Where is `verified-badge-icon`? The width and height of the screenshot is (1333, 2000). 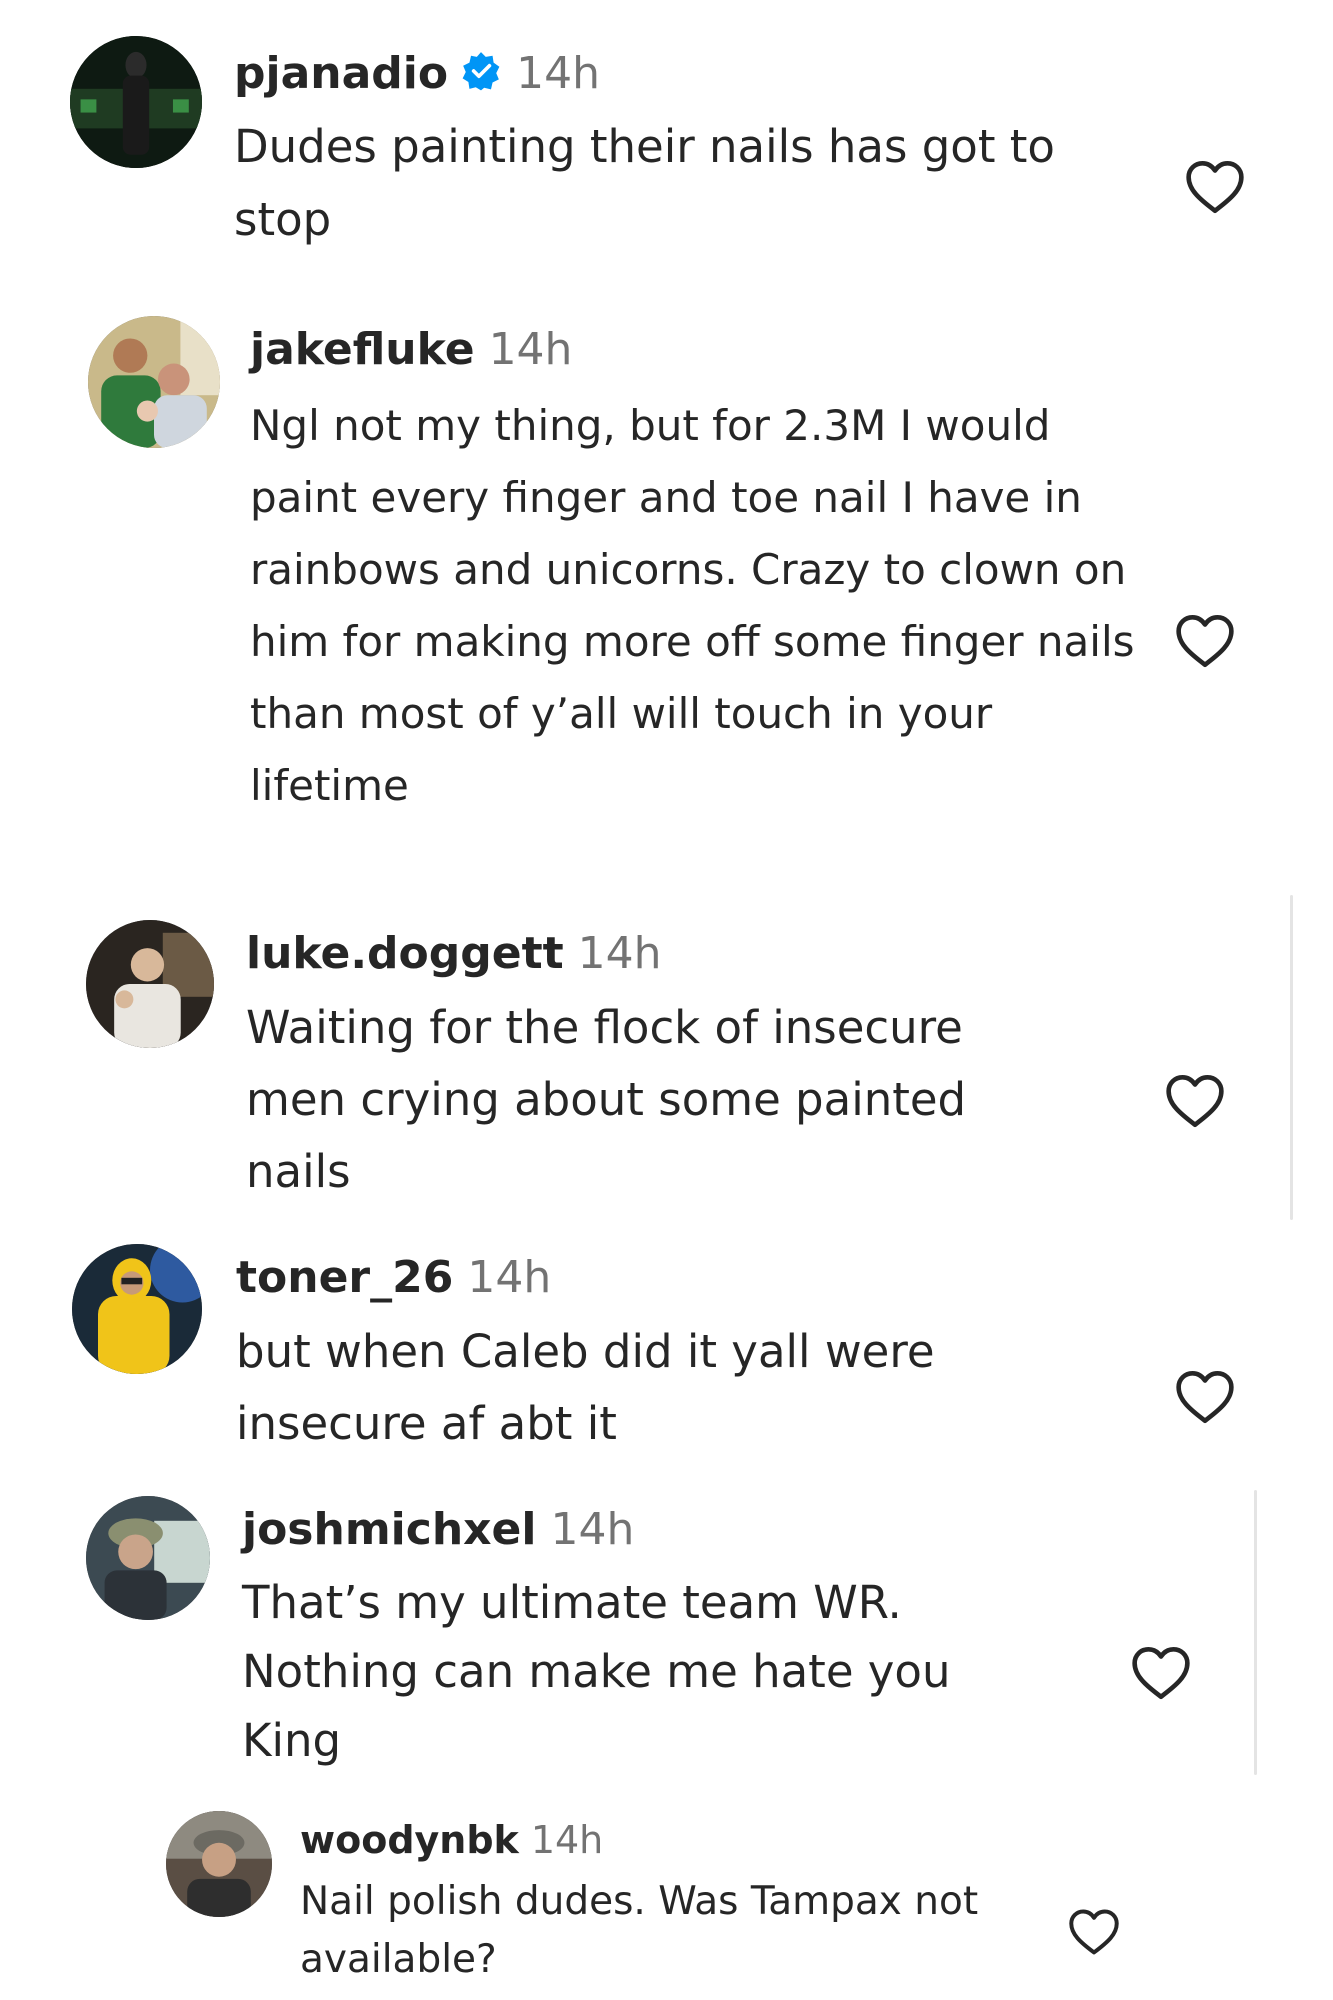 verified-badge-icon is located at coordinates (481, 75).